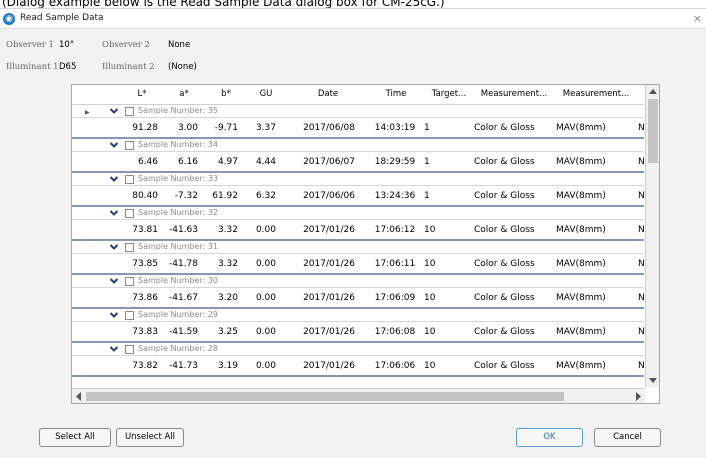 This screenshot has width=706, height=458. Describe the element at coordinates (183, 230) in the screenshot. I see `table-cell: -41.63` at that location.